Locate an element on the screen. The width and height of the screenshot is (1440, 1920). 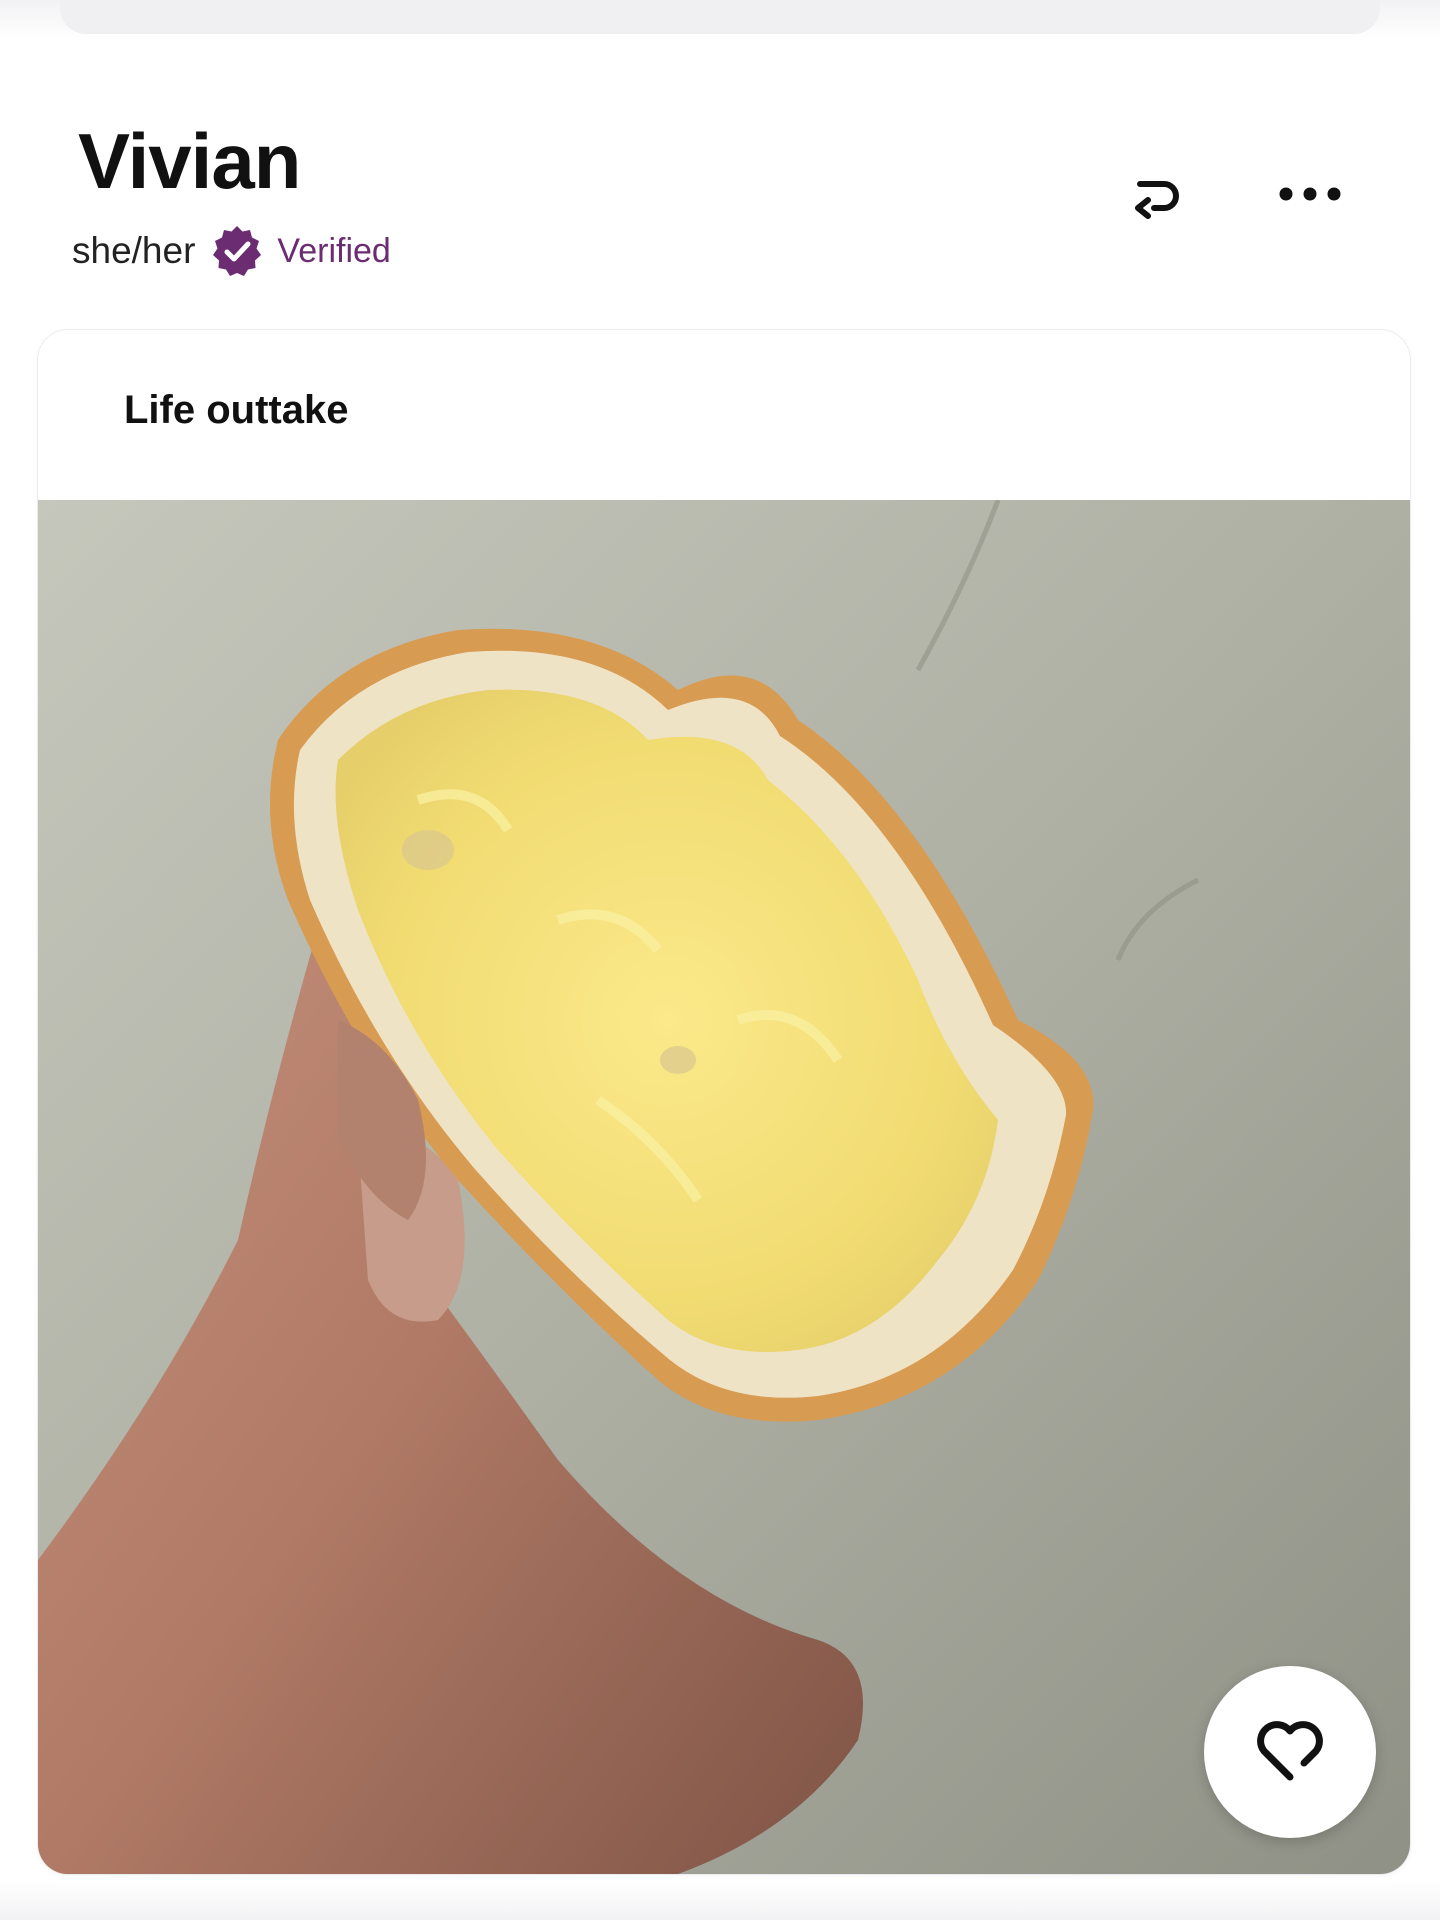
verified-badge-icon is located at coordinates (237, 251).